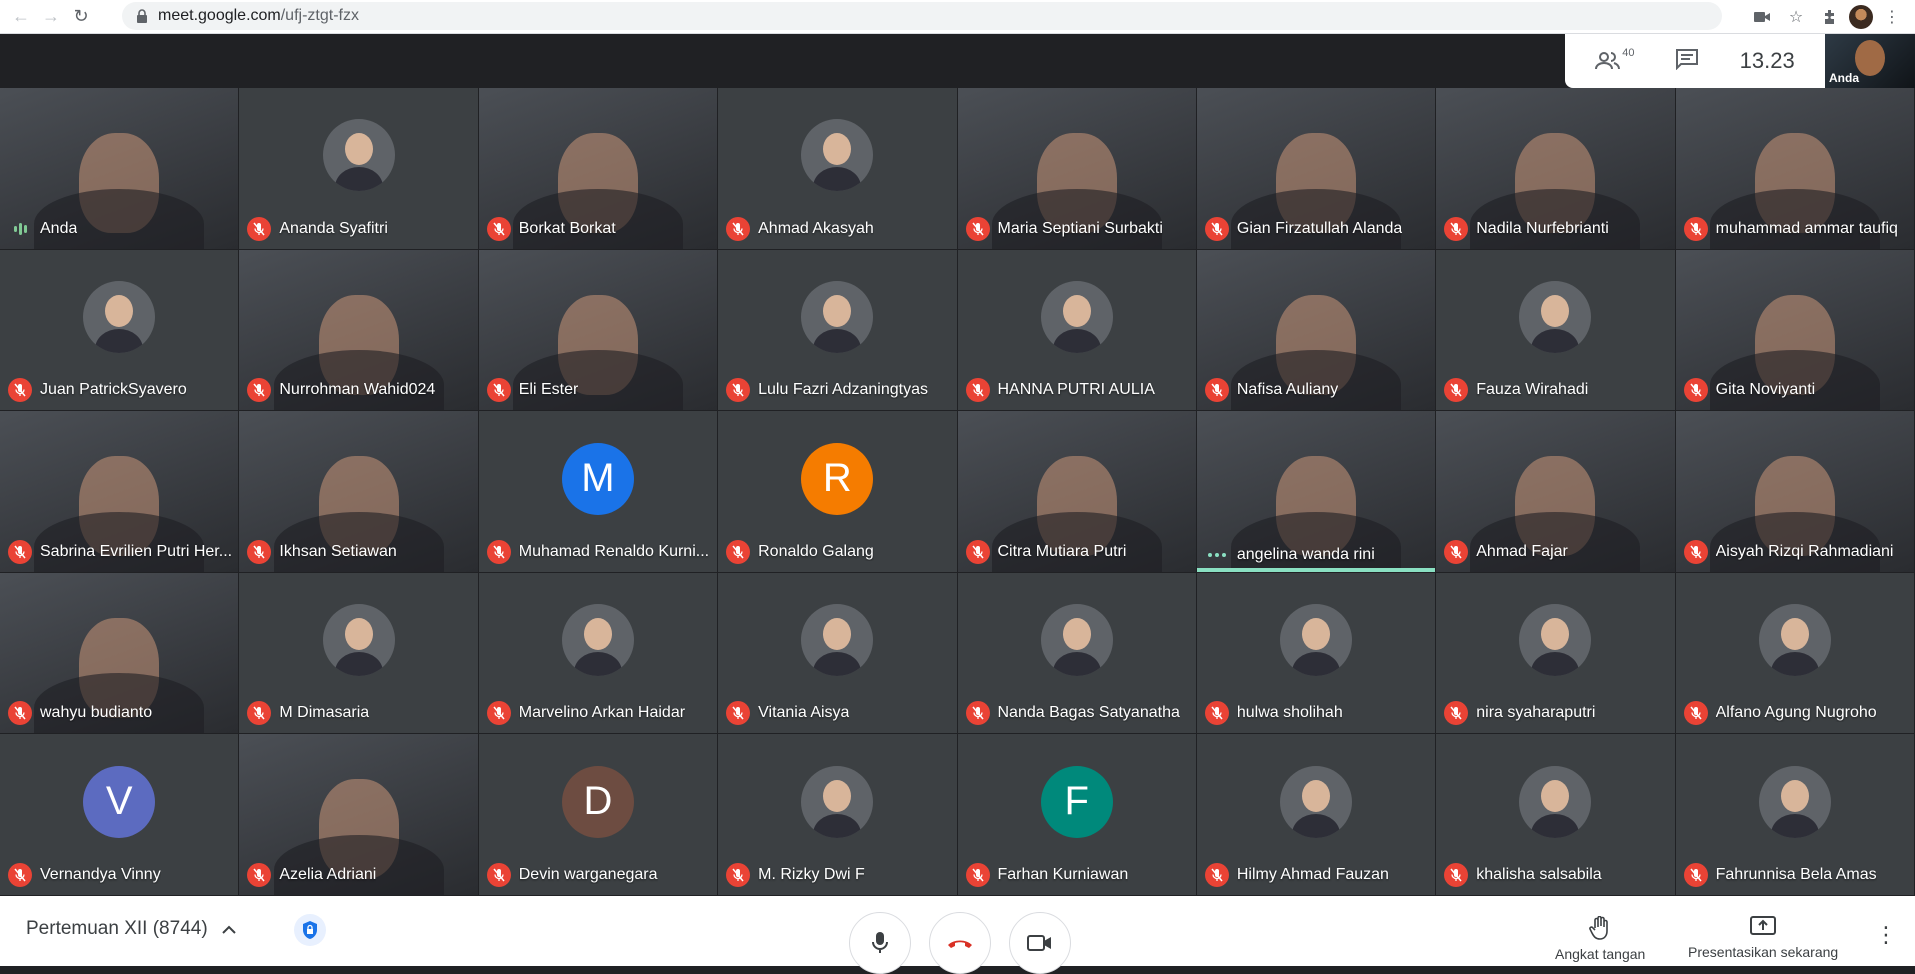 The height and width of the screenshot is (974, 1915). Describe the element at coordinates (1763, 938) in the screenshot. I see `present-now-button: Presentasikan sekarang` at that location.